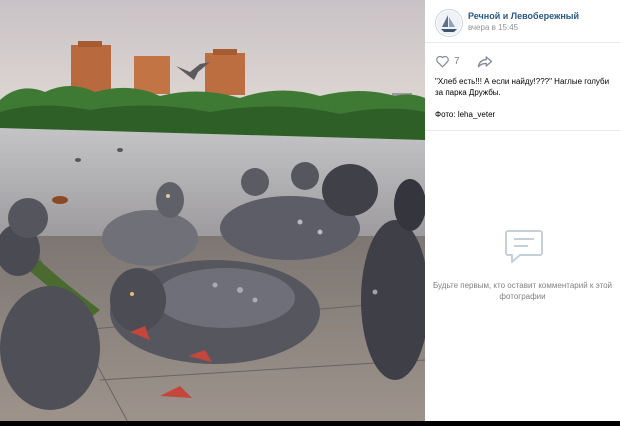  What do you see at coordinates (525, 62) in the screenshot?
I see `post-actions: 7` at bounding box center [525, 62].